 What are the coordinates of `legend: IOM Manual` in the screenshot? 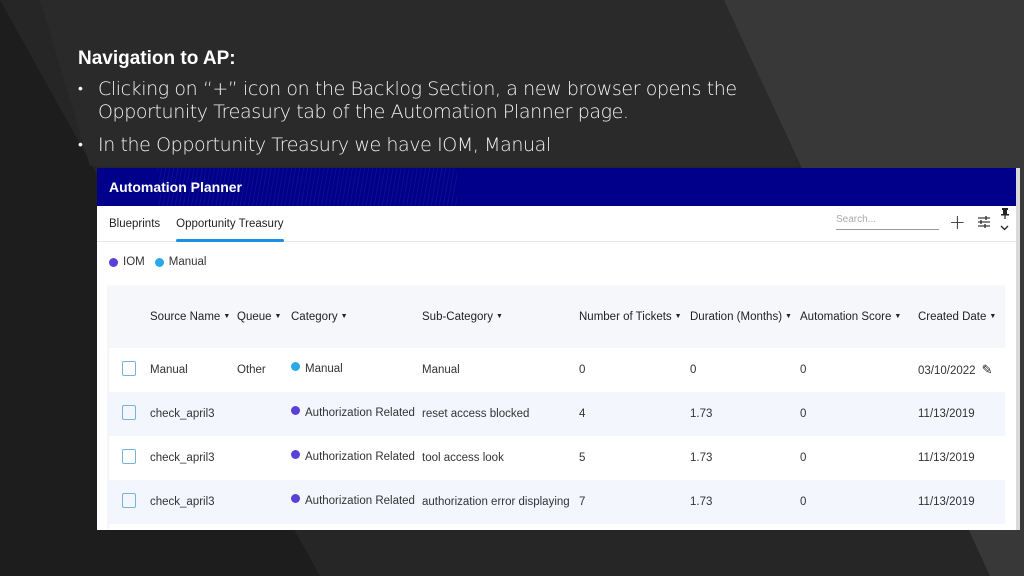 It's located at (556, 262).